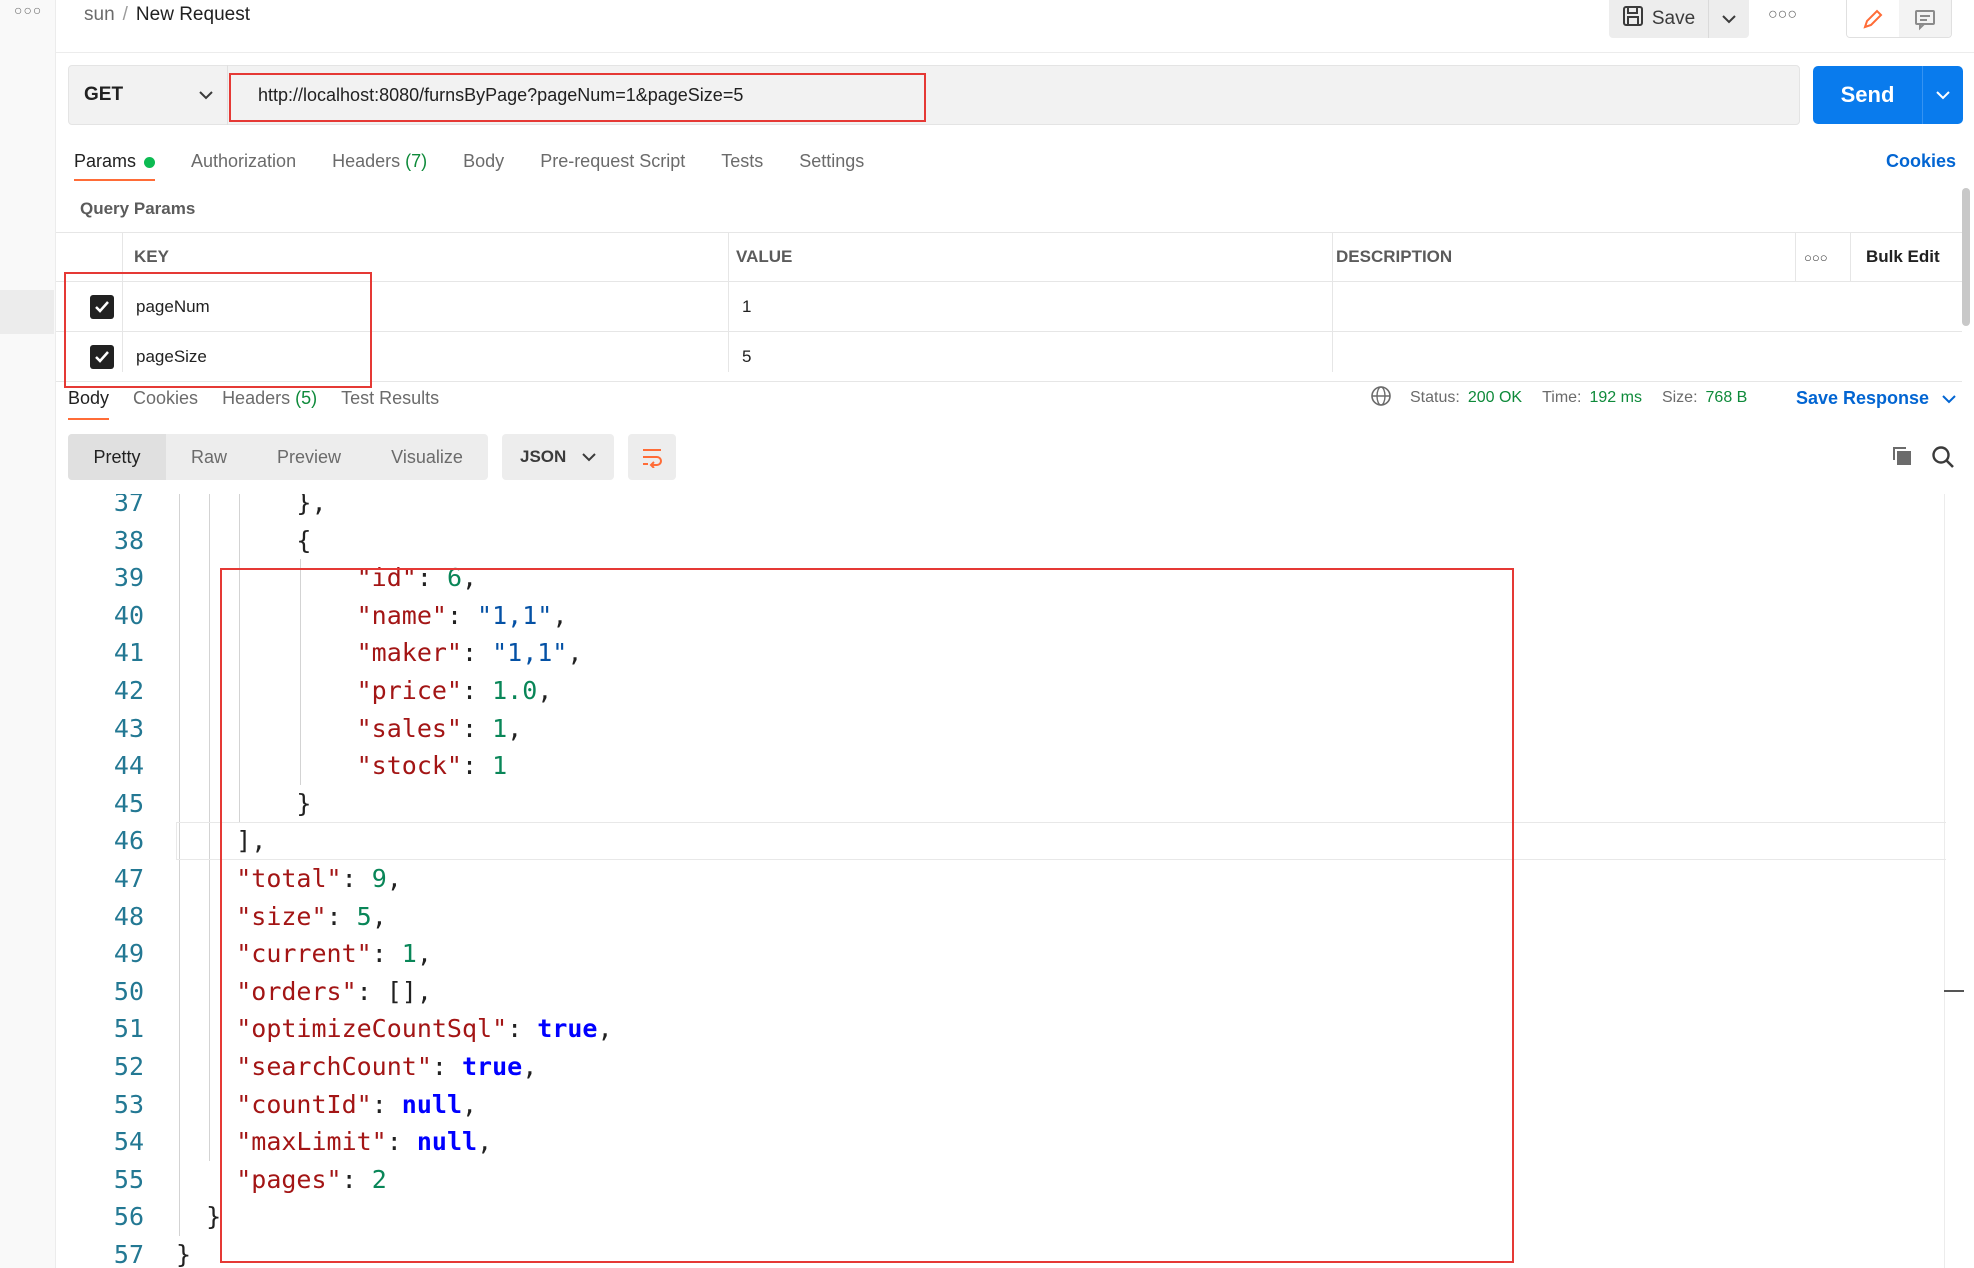 Image resolution: width=1974 pixels, height=1268 pixels. Describe the element at coordinates (209, 457) in the screenshot. I see `view-raw: Raw` at that location.